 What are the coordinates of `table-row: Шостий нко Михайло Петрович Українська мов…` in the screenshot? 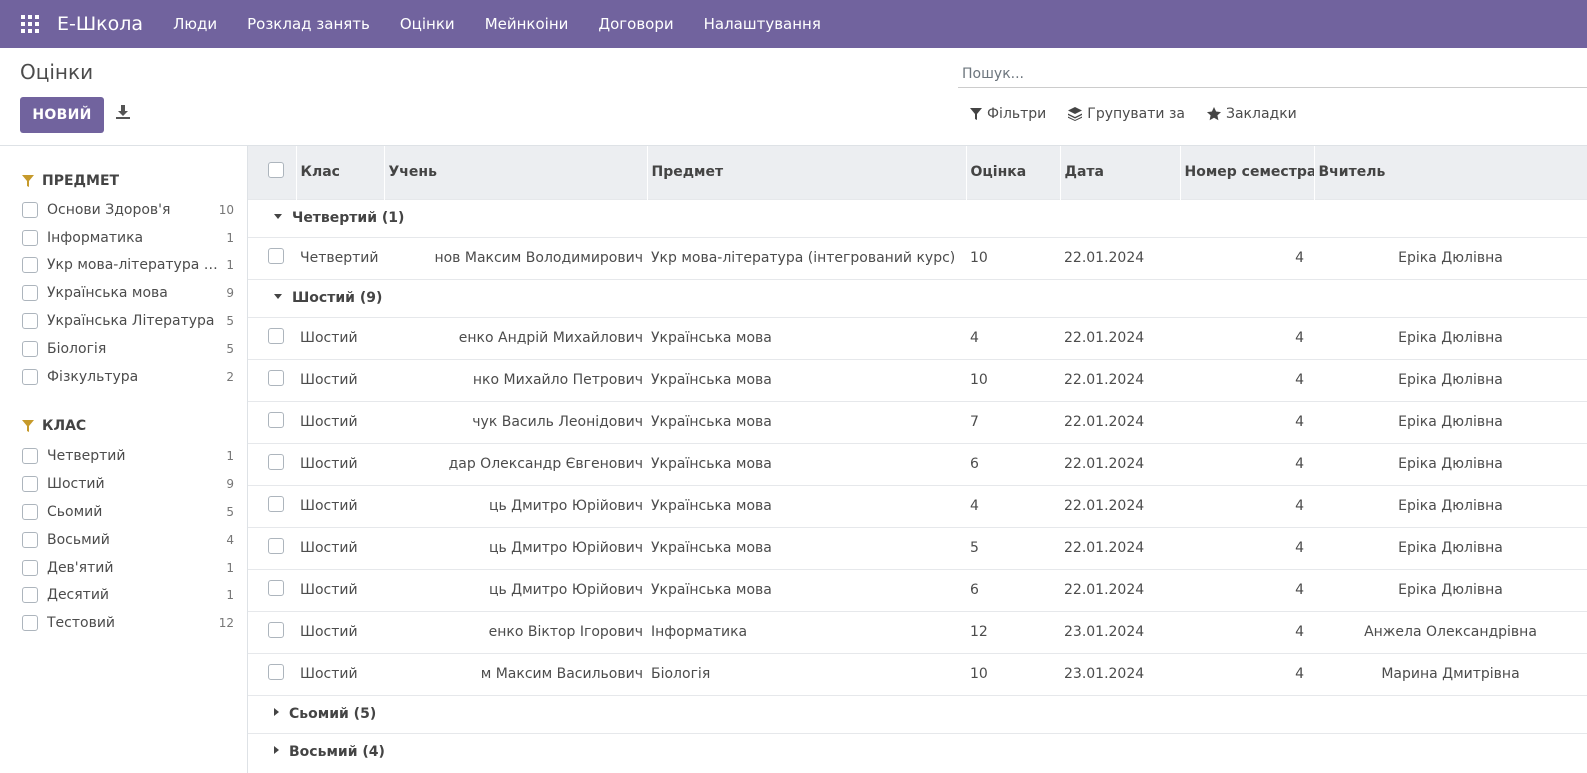 It's located at (917, 379).